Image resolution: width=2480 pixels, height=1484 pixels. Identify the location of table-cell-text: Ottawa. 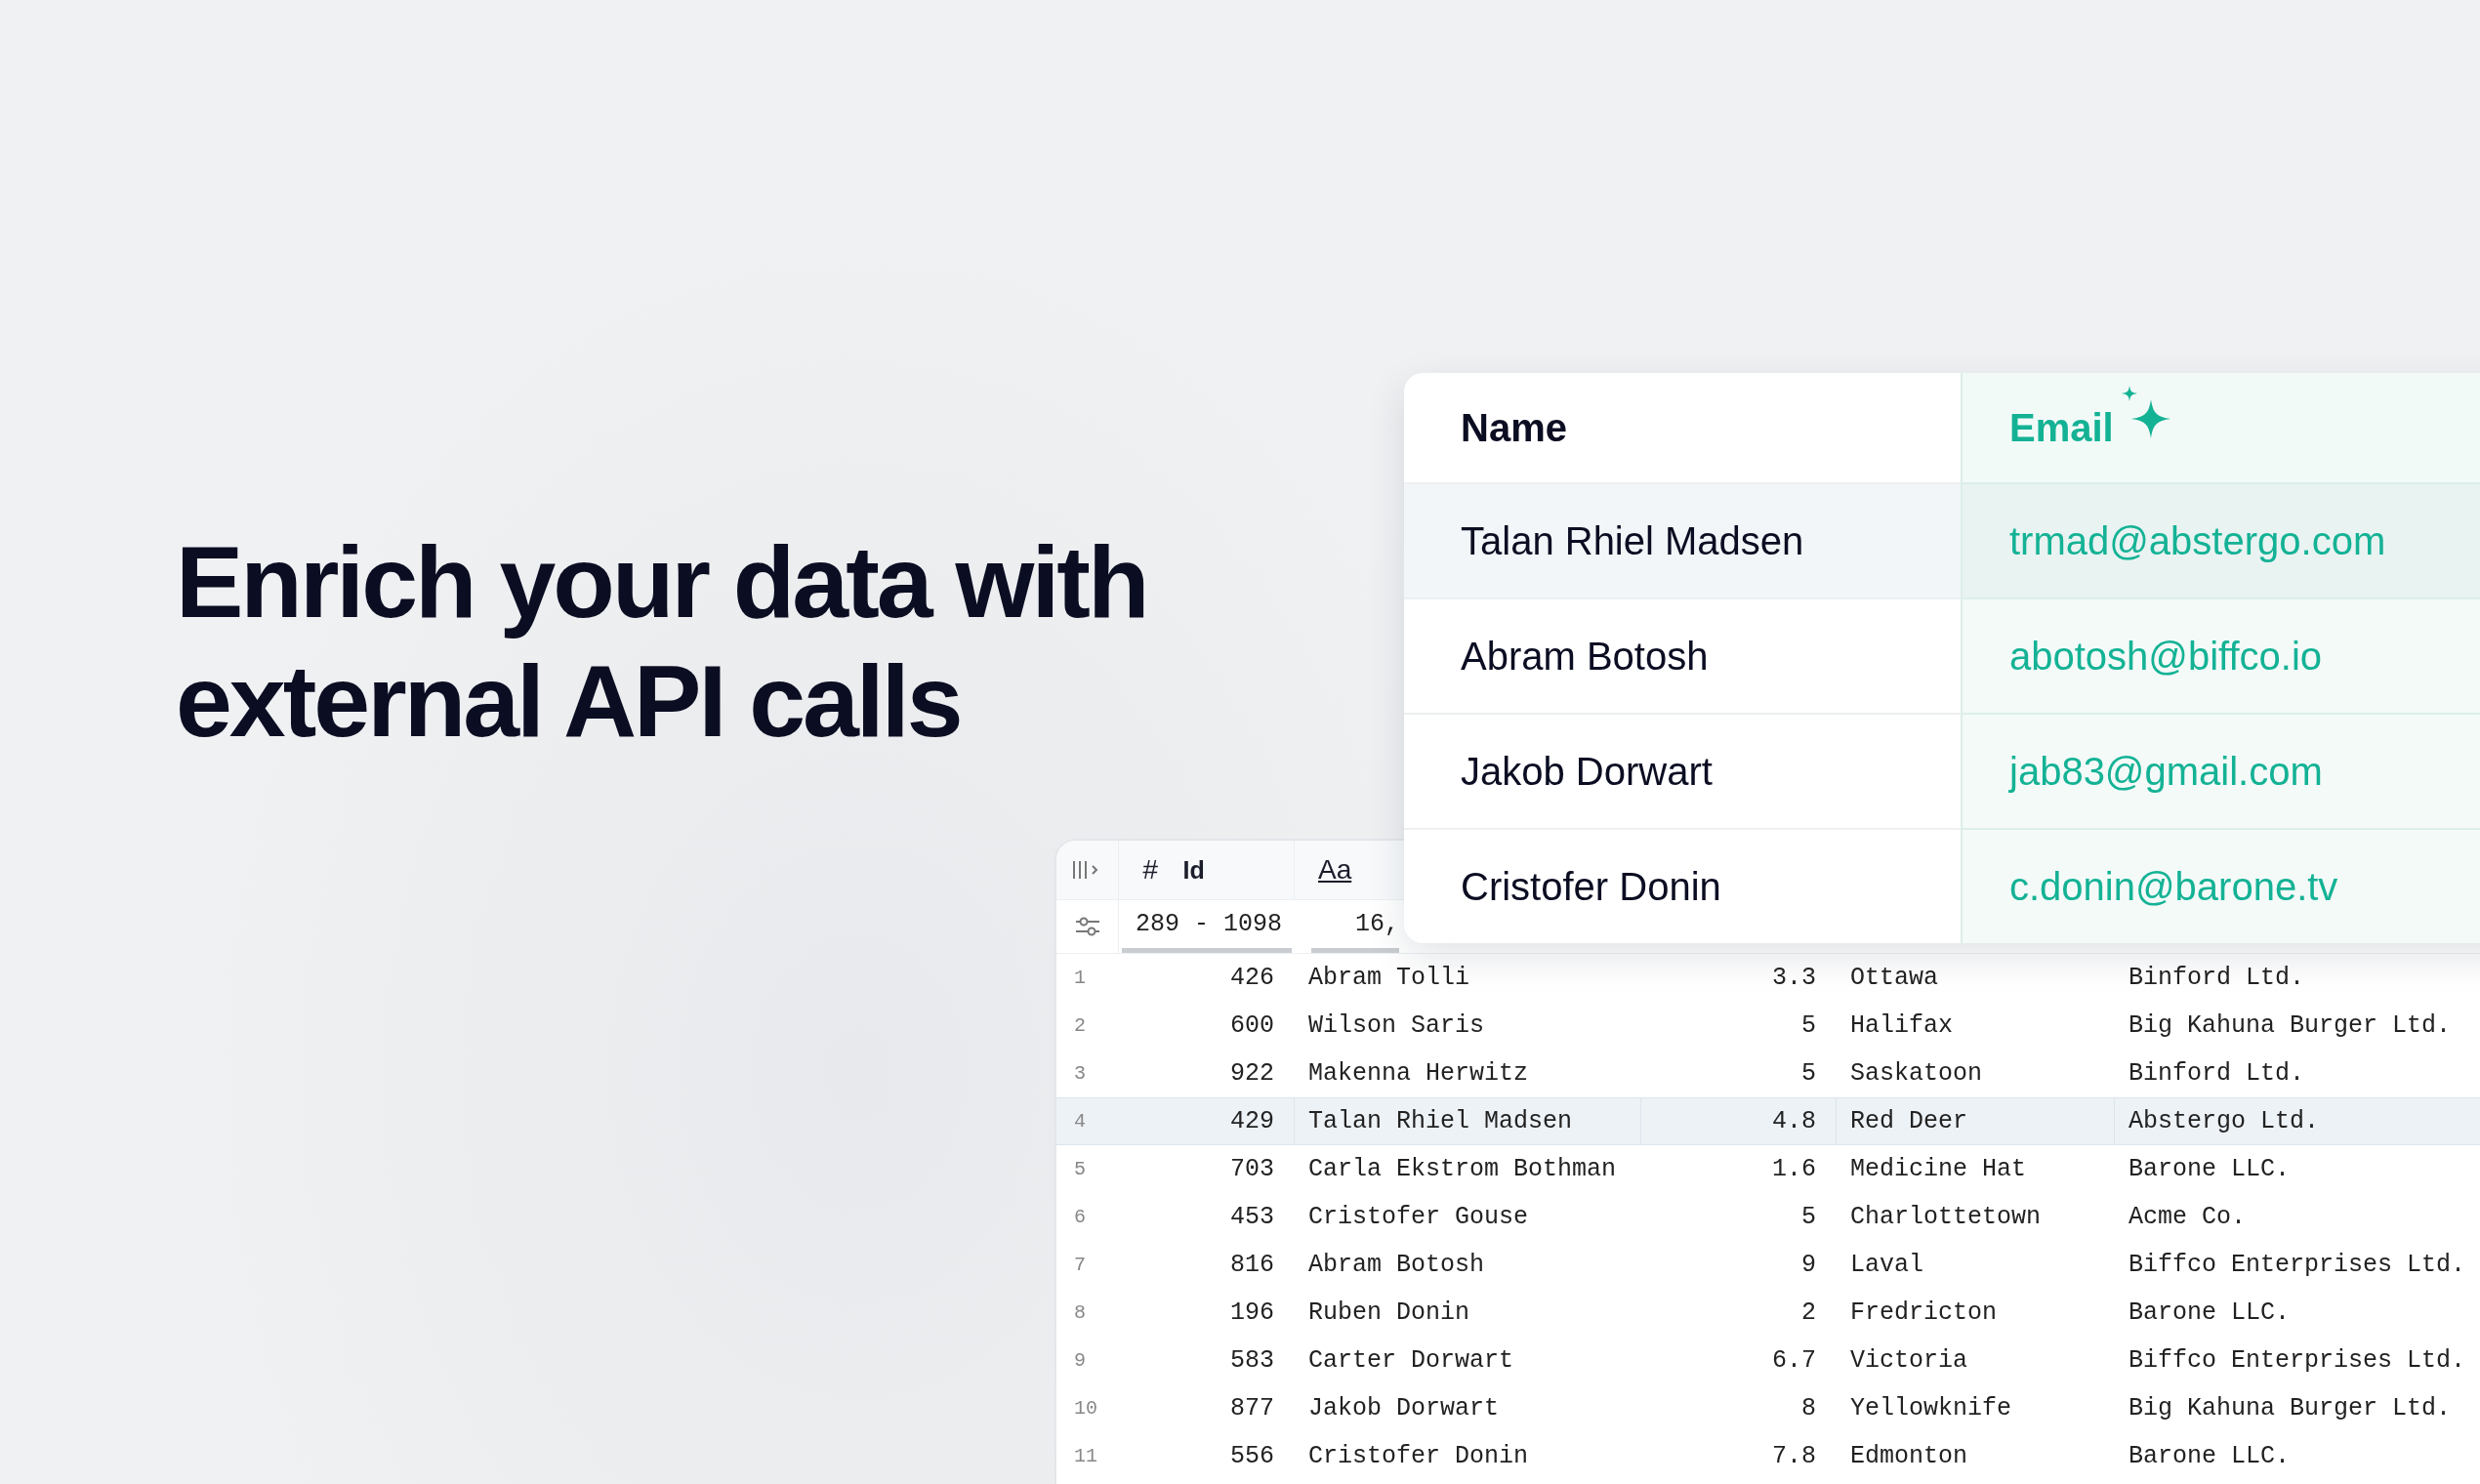
(1894, 979).